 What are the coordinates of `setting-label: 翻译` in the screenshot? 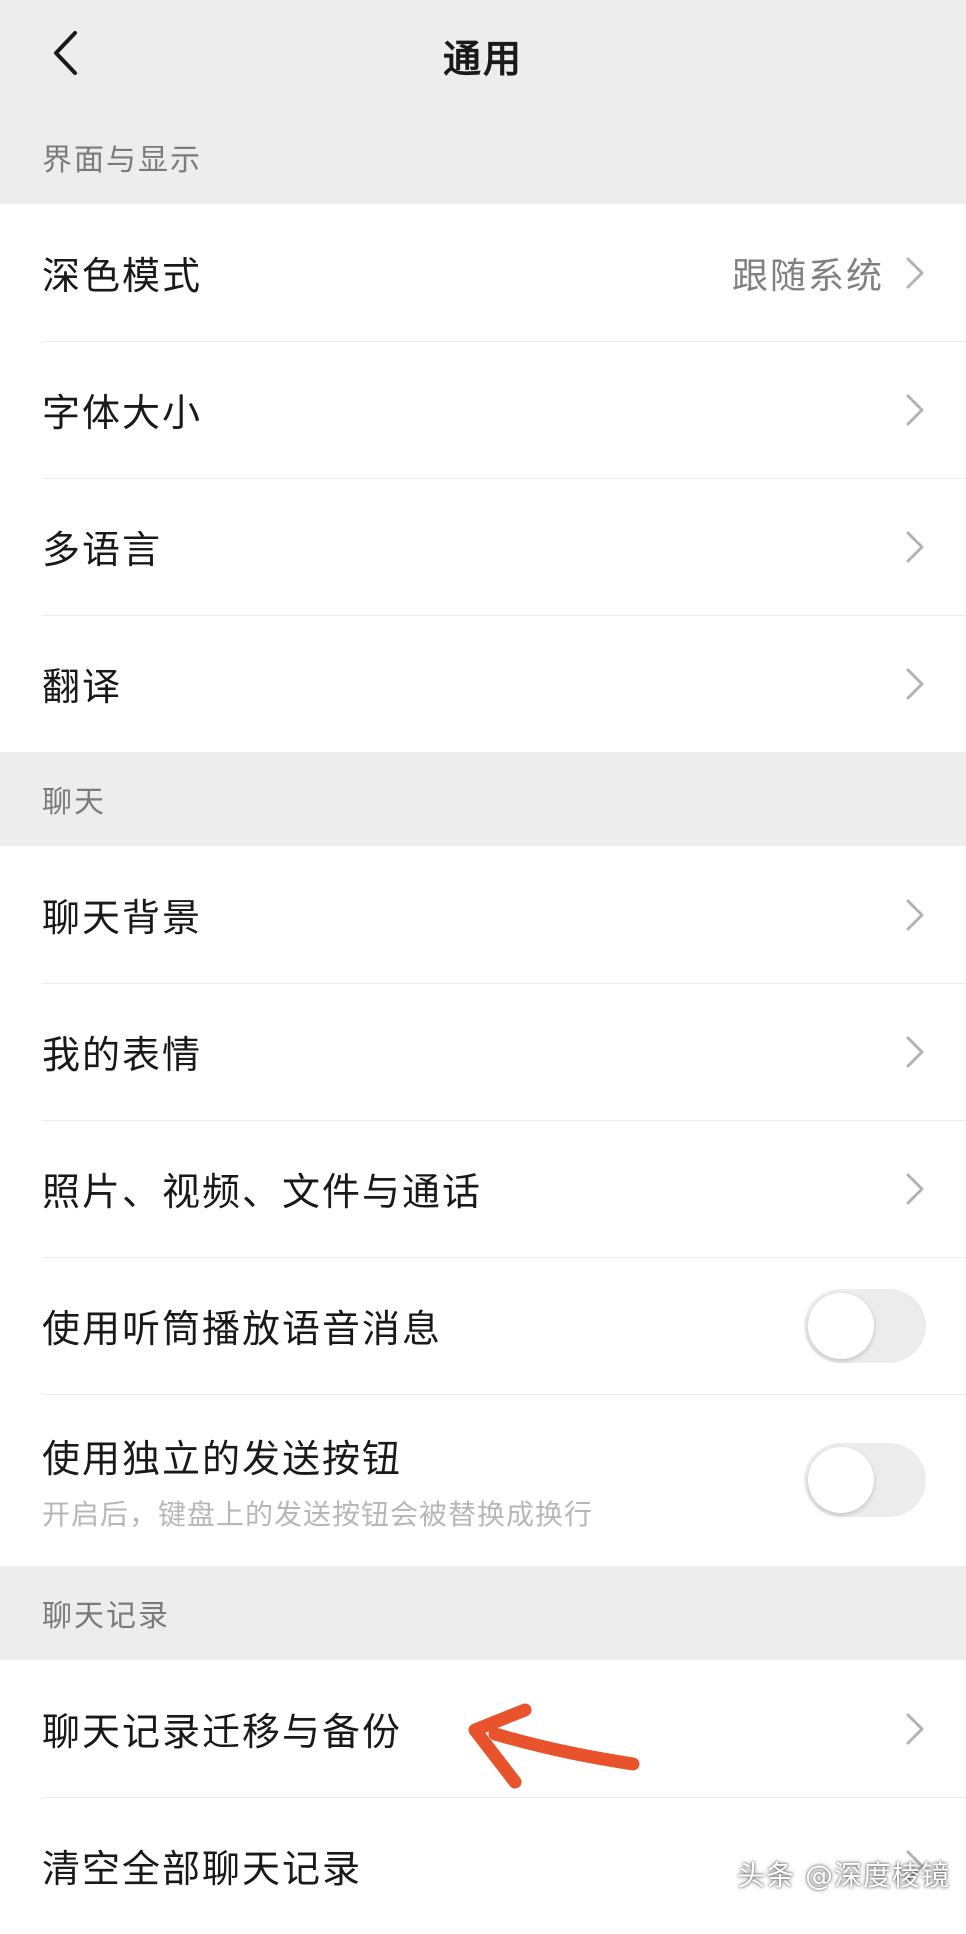 It's located at (82, 687).